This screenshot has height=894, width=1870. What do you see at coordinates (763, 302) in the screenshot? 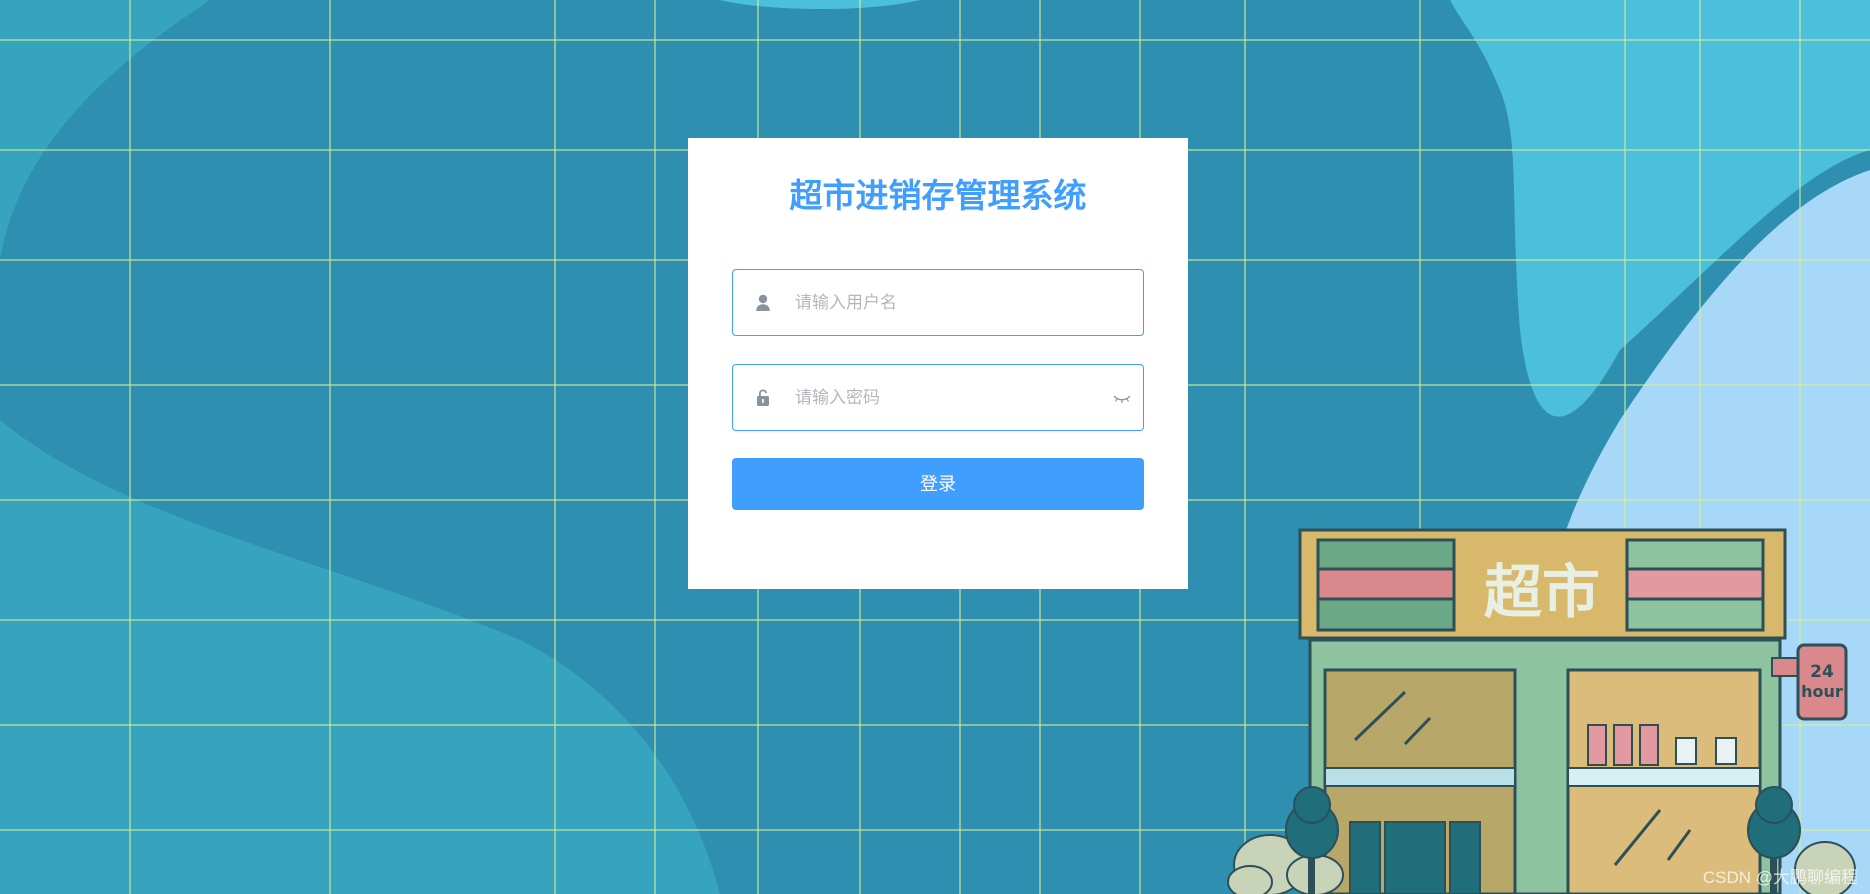
I see `user-icon` at bounding box center [763, 302].